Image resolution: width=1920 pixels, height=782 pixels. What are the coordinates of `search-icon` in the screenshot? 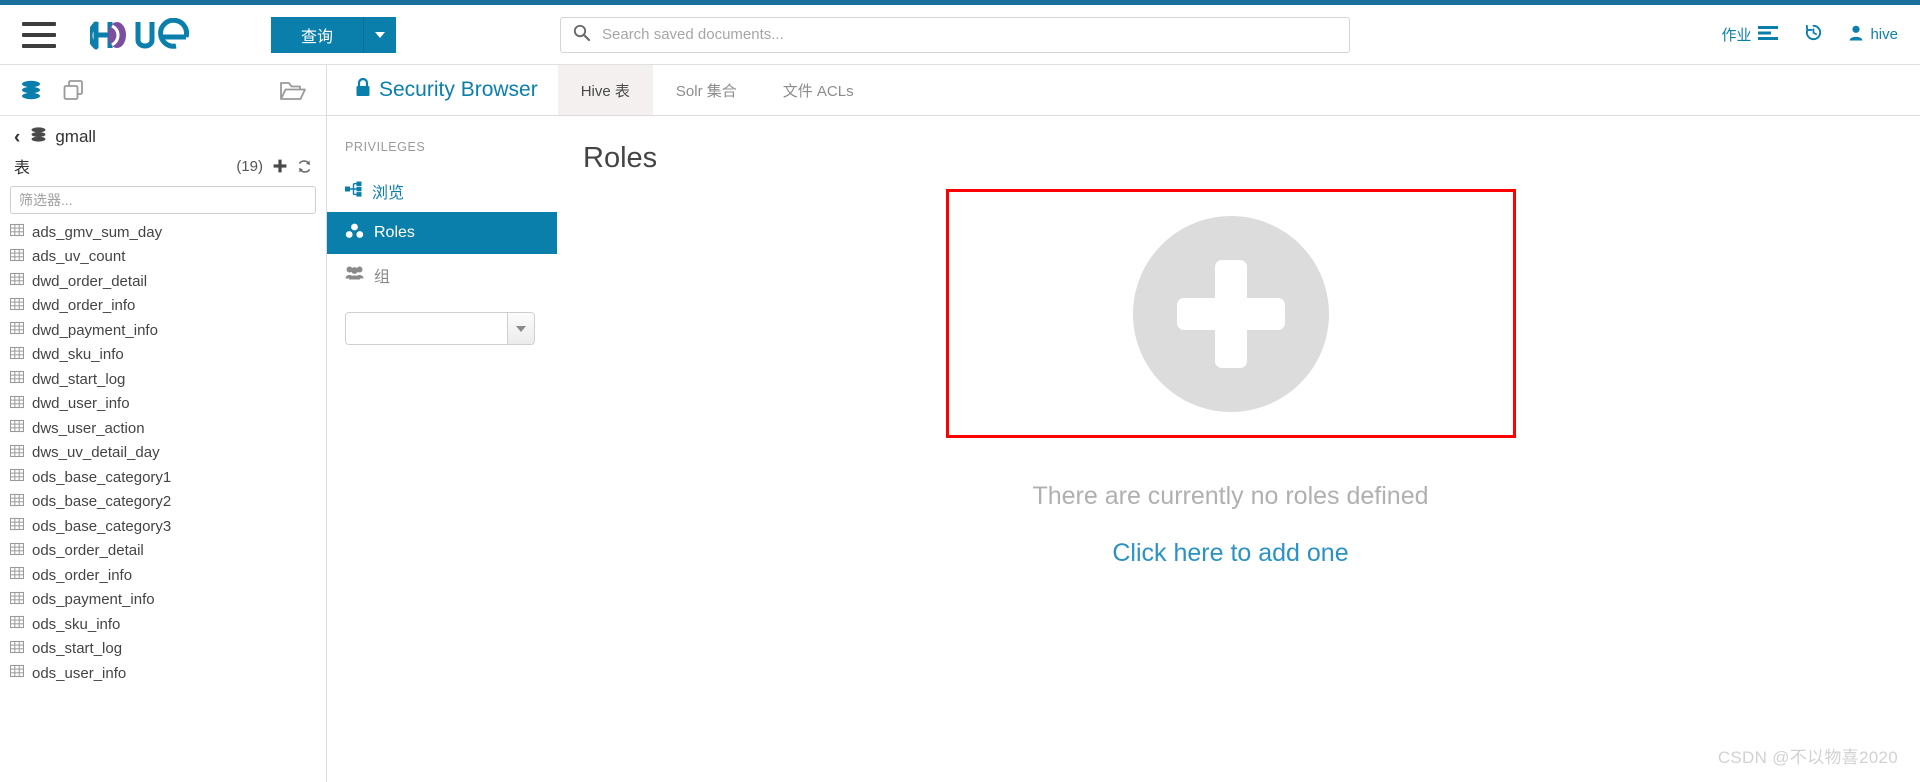 It's located at (582, 35).